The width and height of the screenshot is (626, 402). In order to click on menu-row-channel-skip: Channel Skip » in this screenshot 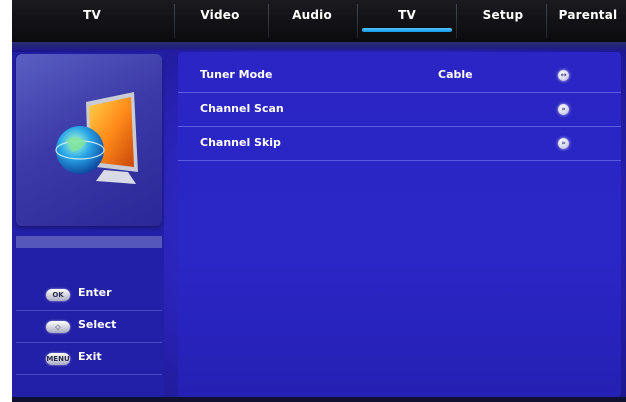, I will do `click(399, 143)`.